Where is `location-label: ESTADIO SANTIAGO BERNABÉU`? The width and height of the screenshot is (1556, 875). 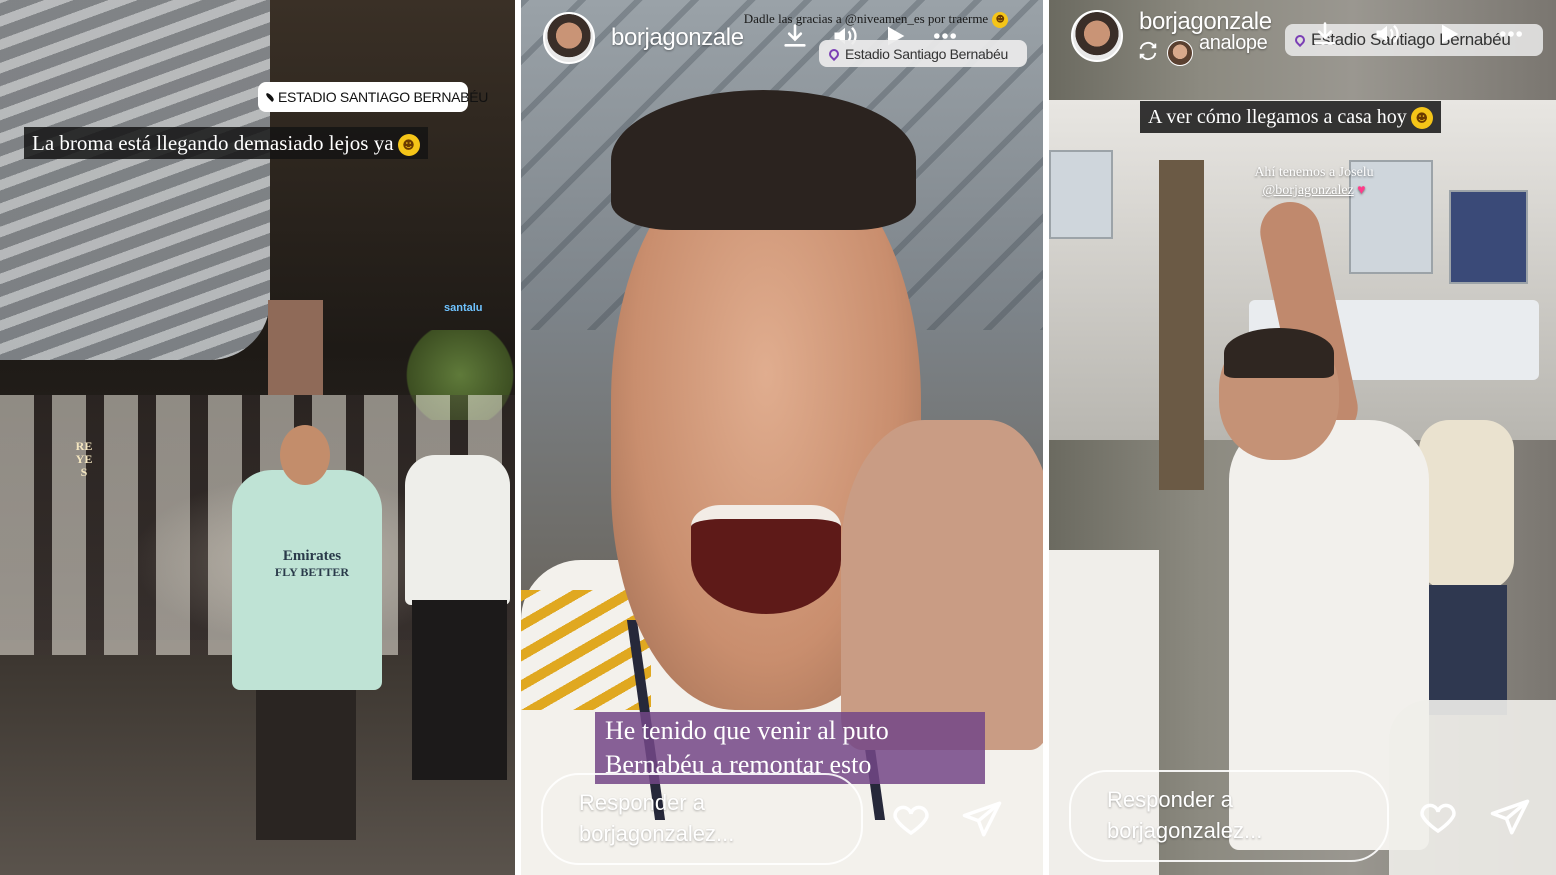
location-label: ESTADIO SANTIAGO BERNABÉU is located at coordinates (383, 97).